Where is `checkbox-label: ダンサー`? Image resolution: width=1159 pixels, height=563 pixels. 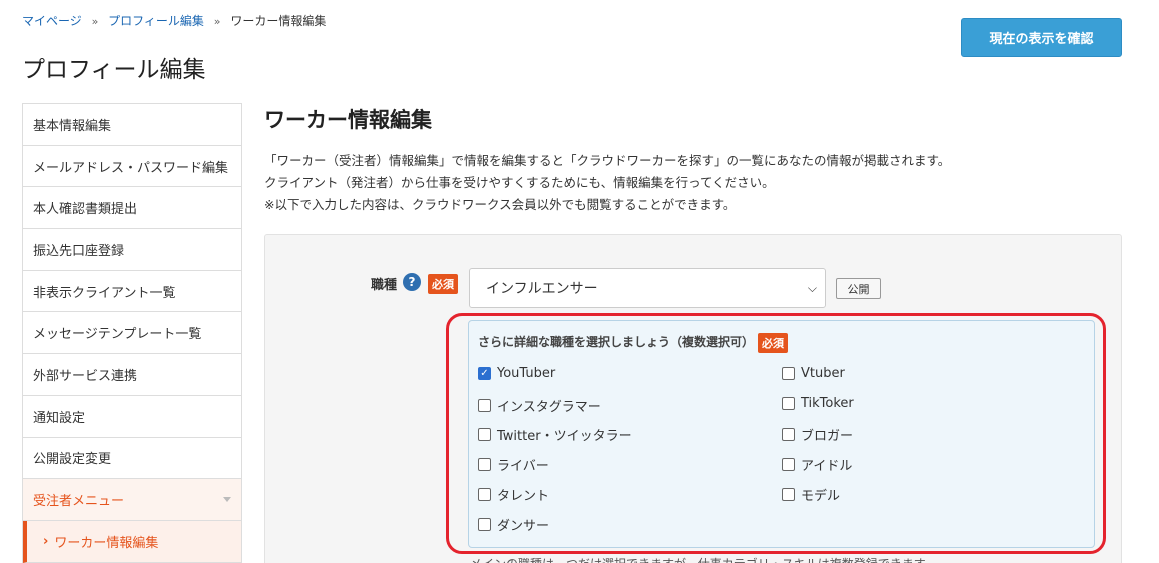 checkbox-label: ダンサー is located at coordinates (523, 526).